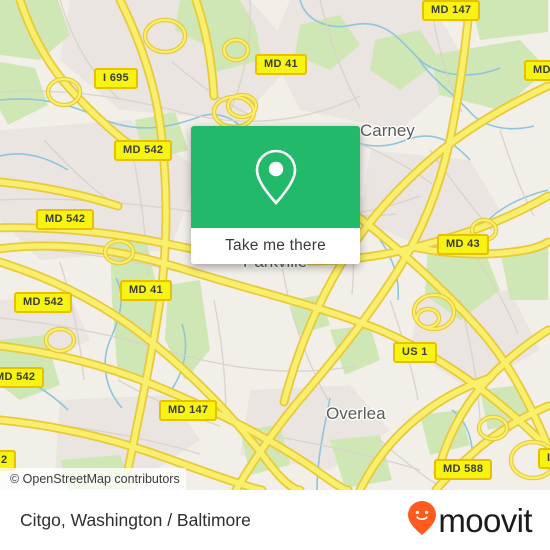 The width and height of the screenshot is (550, 550). What do you see at coordinates (143, 150) in the screenshot?
I see `road-shield-md-542-upper: MD 542` at bounding box center [143, 150].